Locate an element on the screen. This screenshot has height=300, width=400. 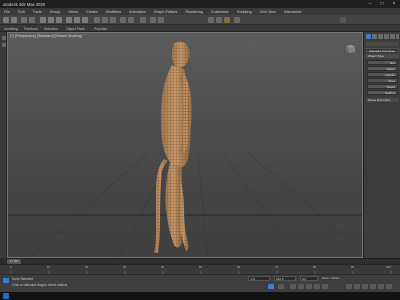
redo-icon is located at coordinates (14, 20).